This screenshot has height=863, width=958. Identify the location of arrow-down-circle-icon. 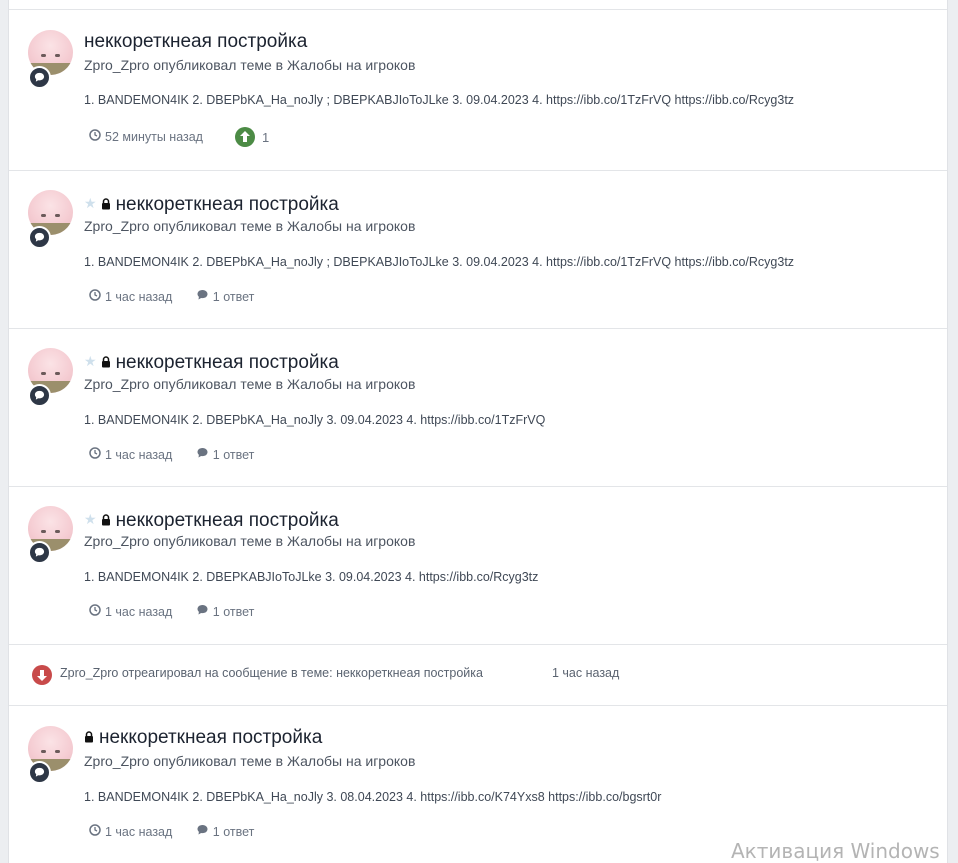
(42, 675).